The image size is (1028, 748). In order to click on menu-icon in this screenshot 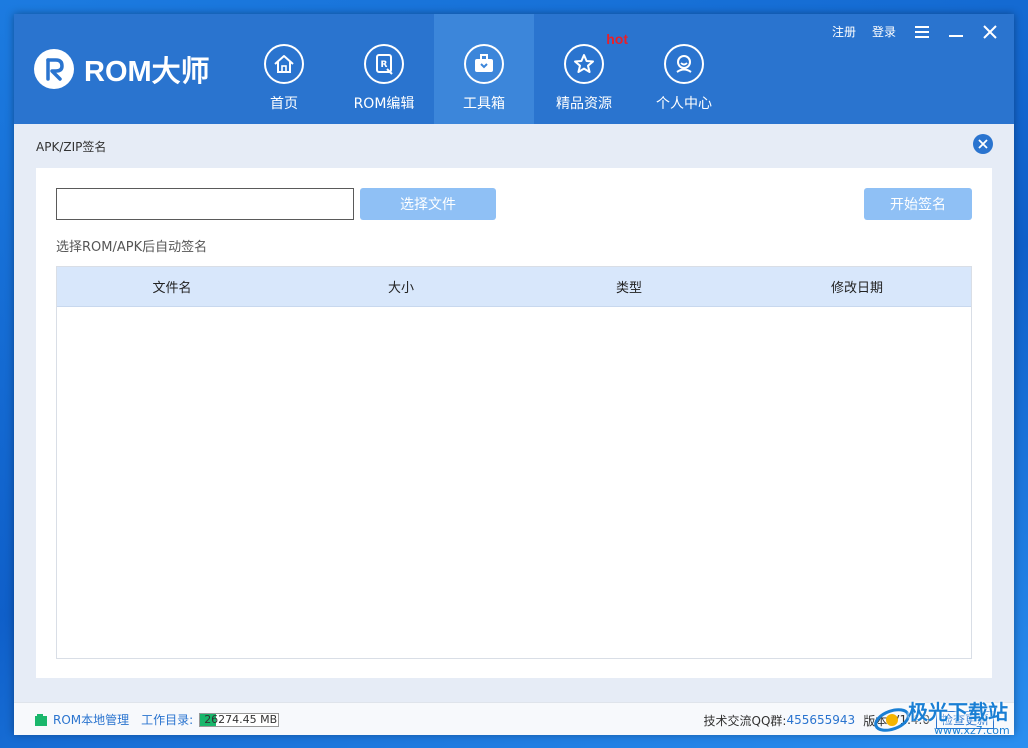, I will do `click(922, 32)`.